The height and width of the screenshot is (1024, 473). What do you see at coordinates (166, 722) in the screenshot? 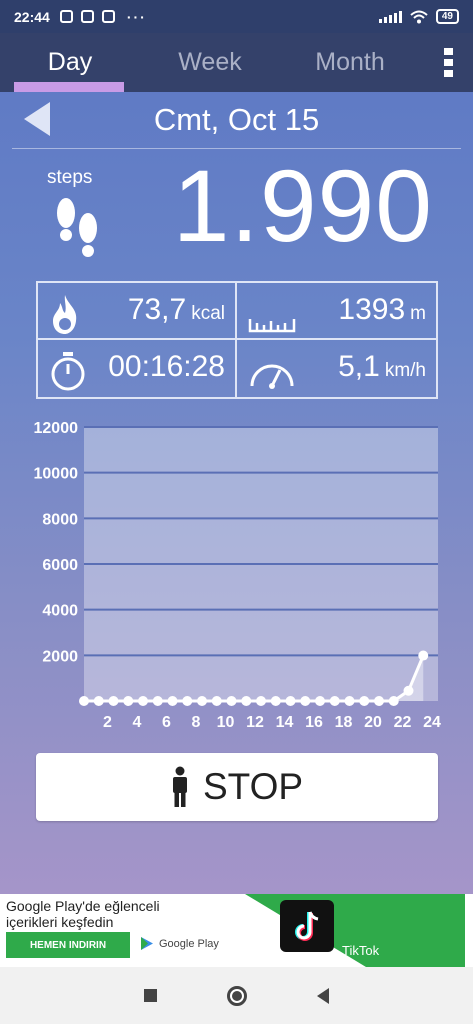
I see `x-tick-label: 6` at bounding box center [166, 722].